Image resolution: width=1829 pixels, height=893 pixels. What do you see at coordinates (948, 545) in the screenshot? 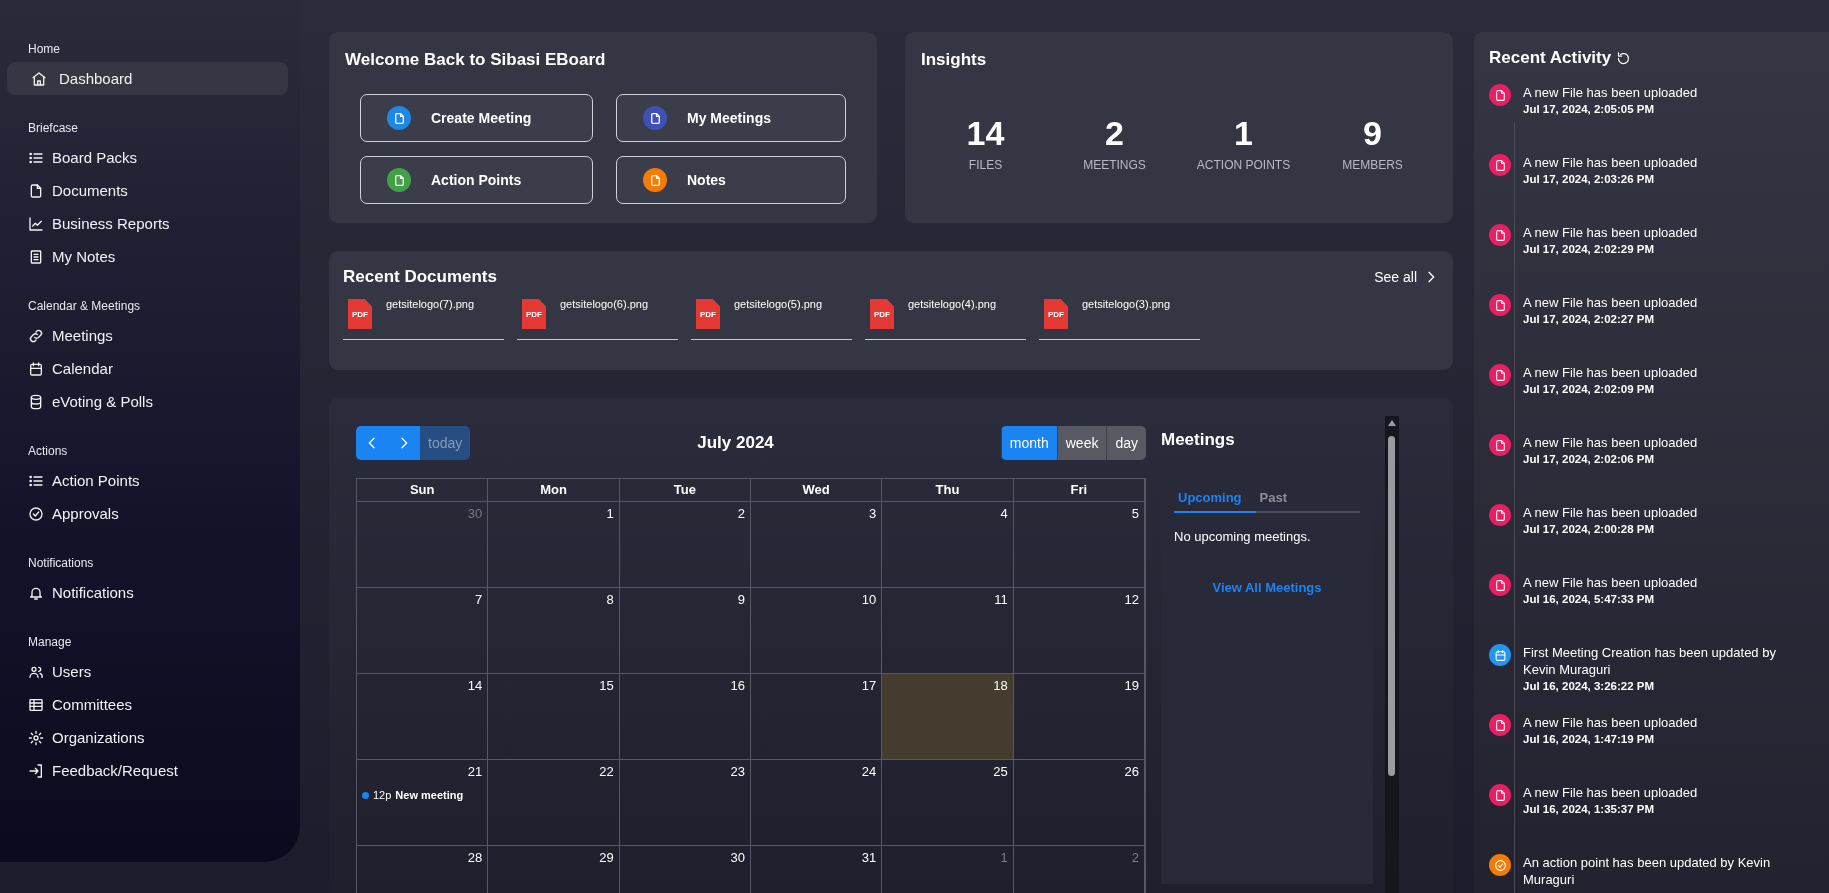
I see `day-cell: 4` at bounding box center [948, 545].